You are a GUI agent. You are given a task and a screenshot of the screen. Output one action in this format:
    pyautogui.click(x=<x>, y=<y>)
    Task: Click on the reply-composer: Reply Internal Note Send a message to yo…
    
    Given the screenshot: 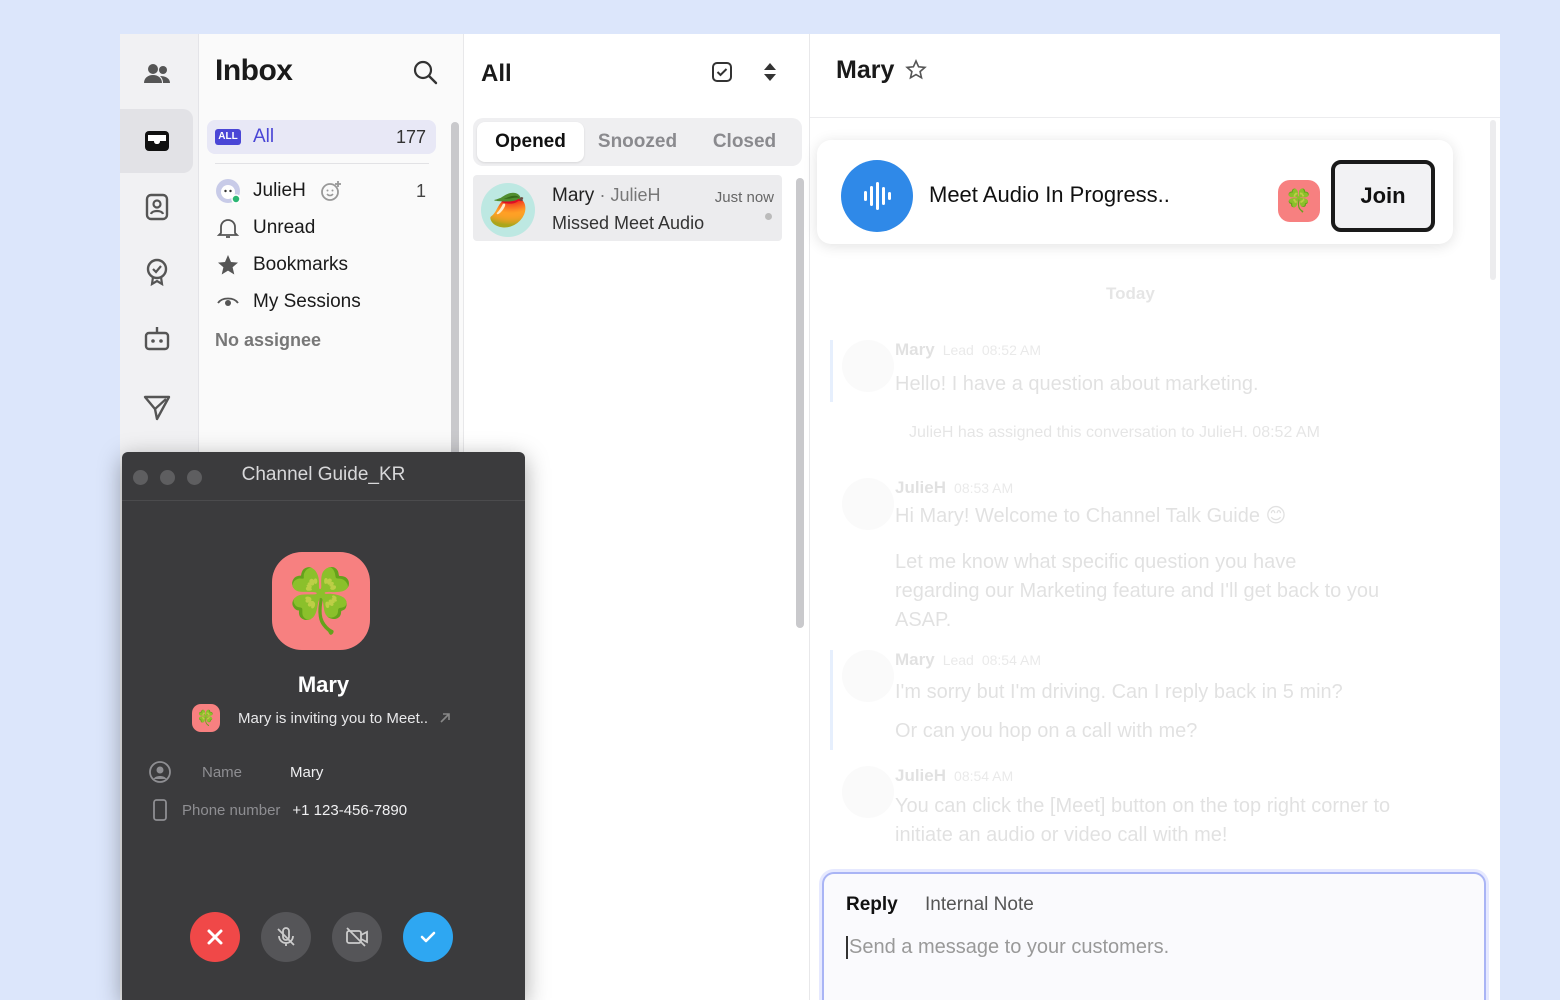 What is the action you would take?
    pyautogui.click(x=1154, y=936)
    